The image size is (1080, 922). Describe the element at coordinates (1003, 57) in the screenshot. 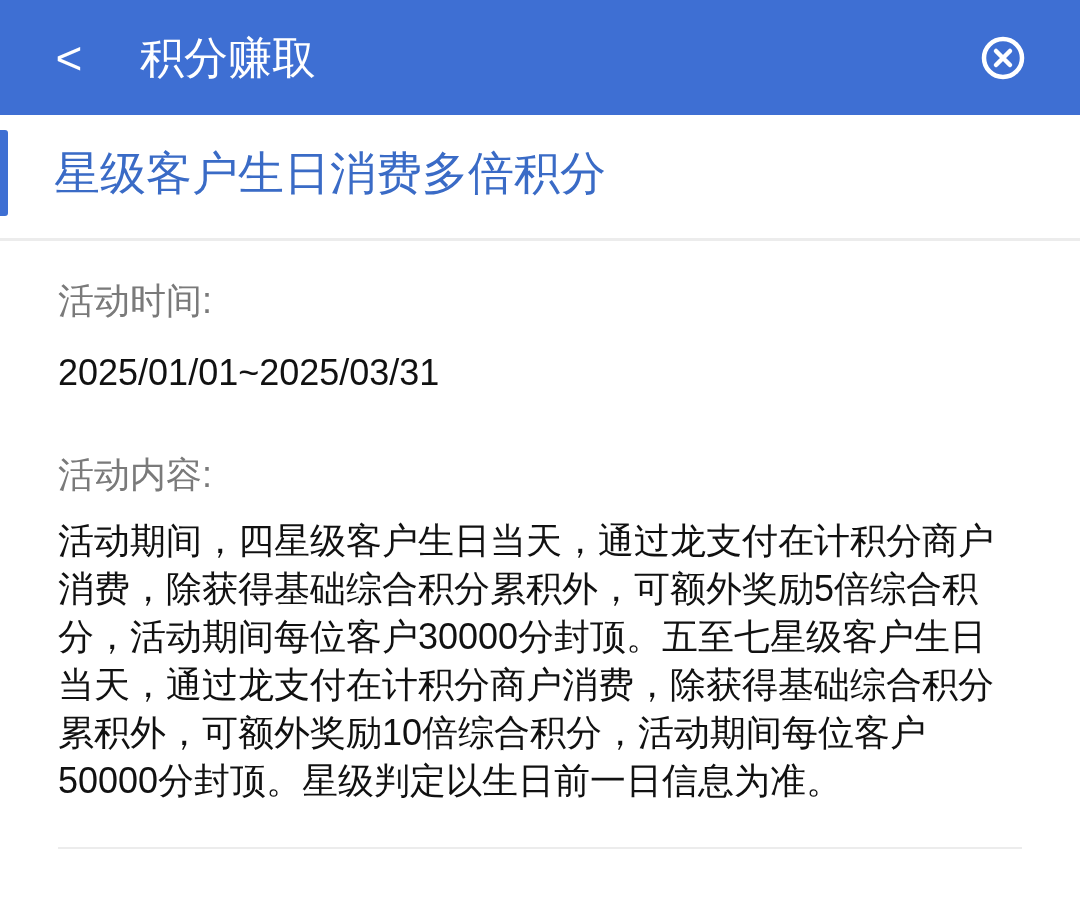

I see `close-icon` at that location.